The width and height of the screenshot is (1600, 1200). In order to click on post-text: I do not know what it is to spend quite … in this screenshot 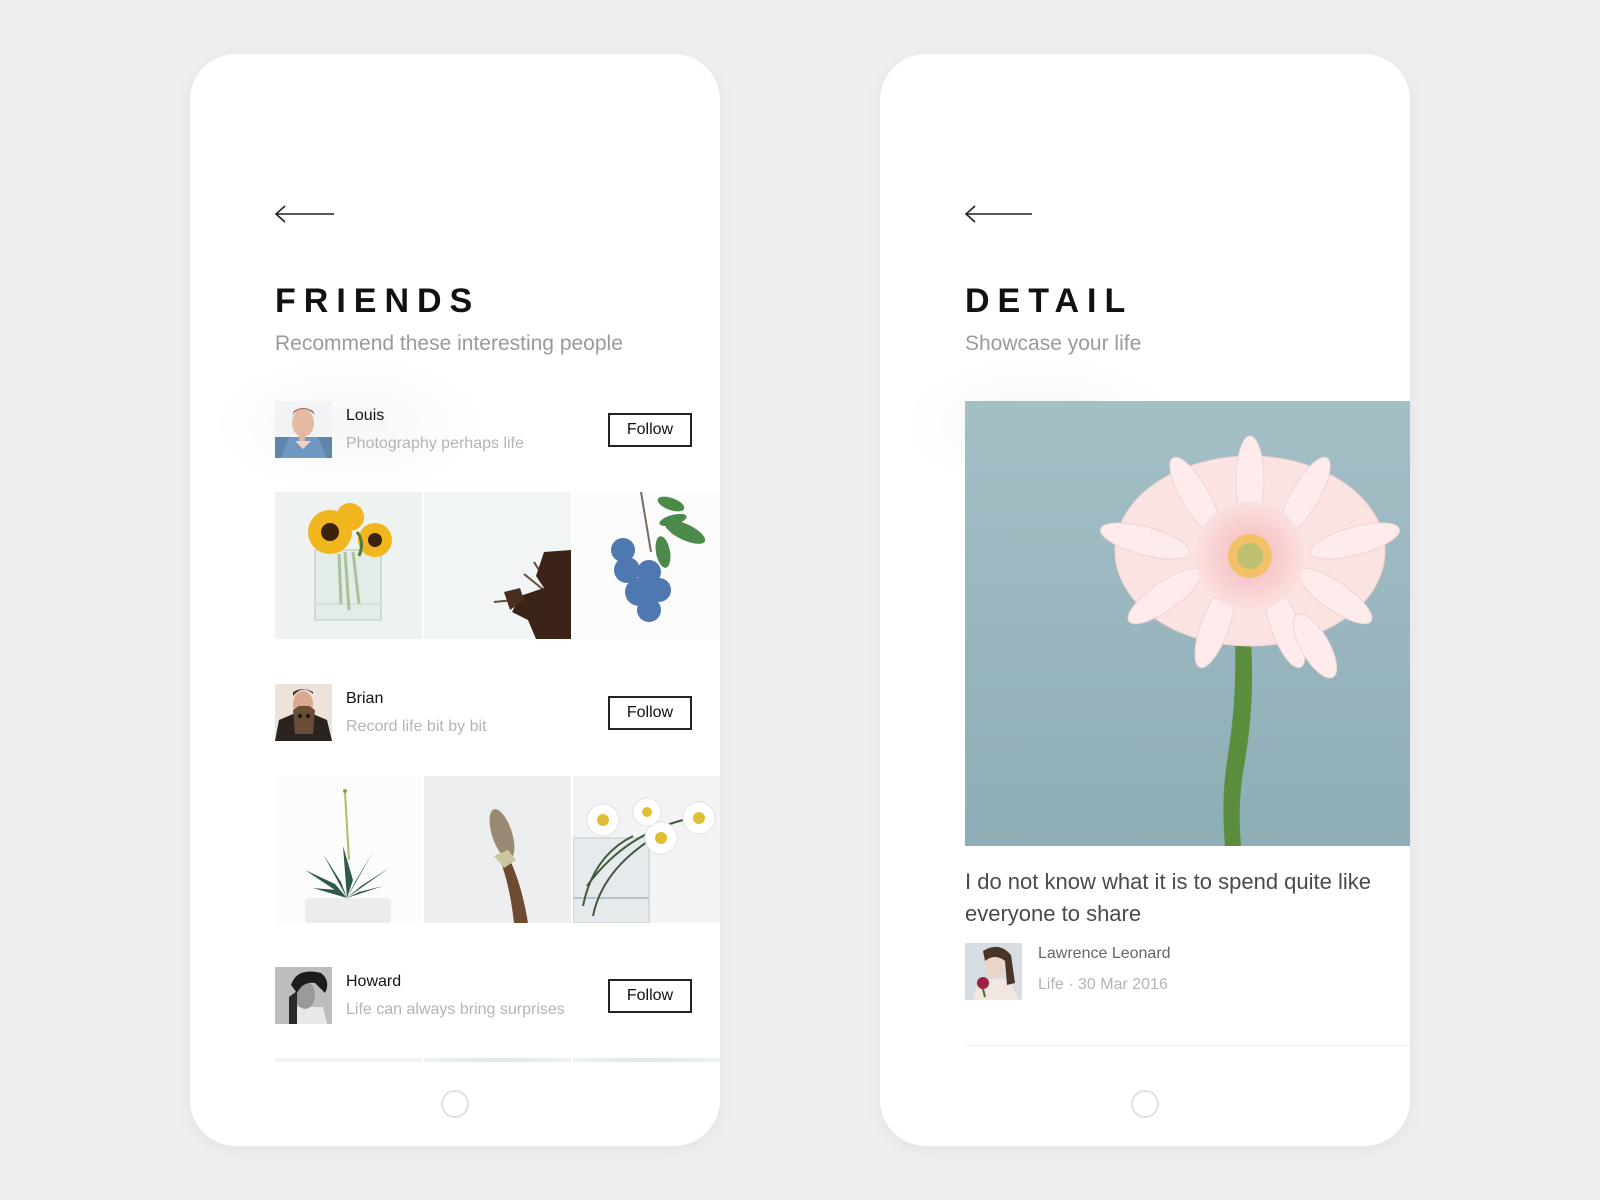, I will do `click(1168, 897)`.